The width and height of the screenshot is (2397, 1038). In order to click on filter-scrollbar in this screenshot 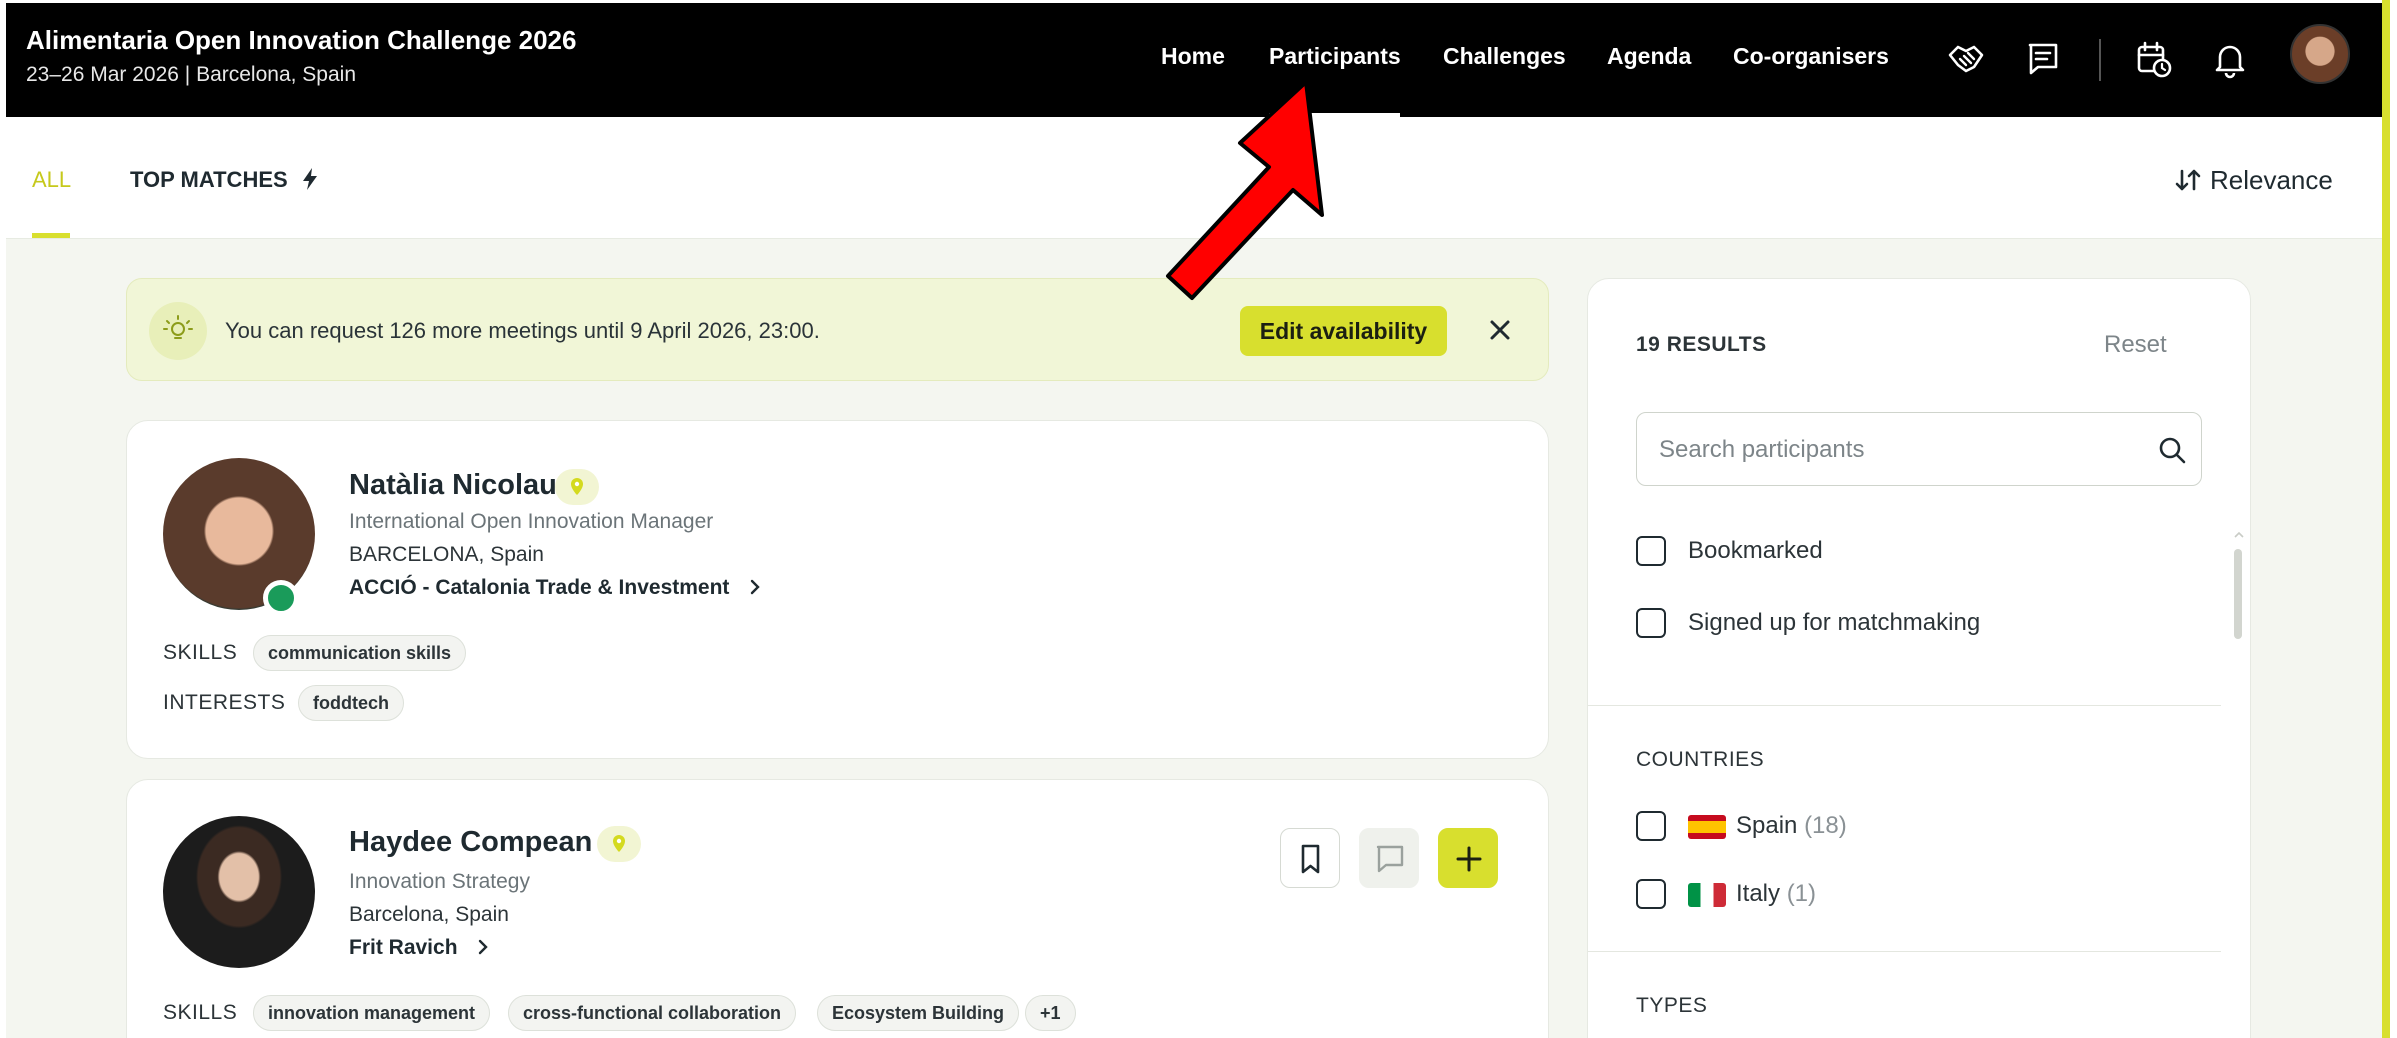, I will do `click(2237, 589)`.